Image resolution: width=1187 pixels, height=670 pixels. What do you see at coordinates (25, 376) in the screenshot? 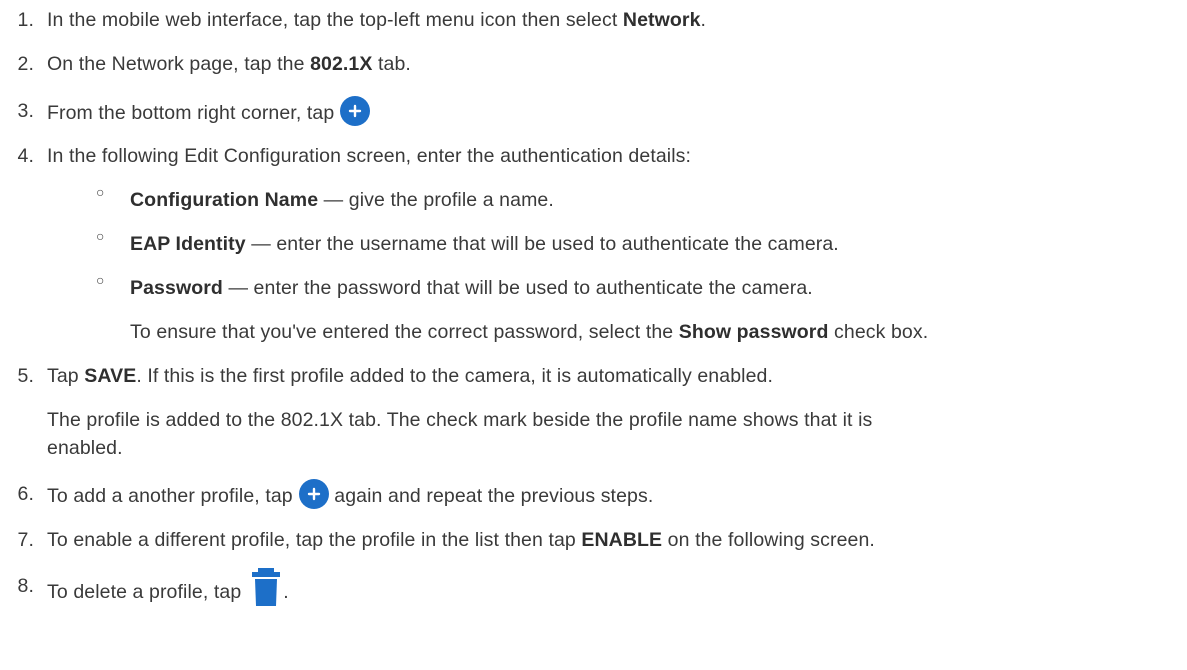
I see `step-number: 5.` at bounding box center [25, 376].